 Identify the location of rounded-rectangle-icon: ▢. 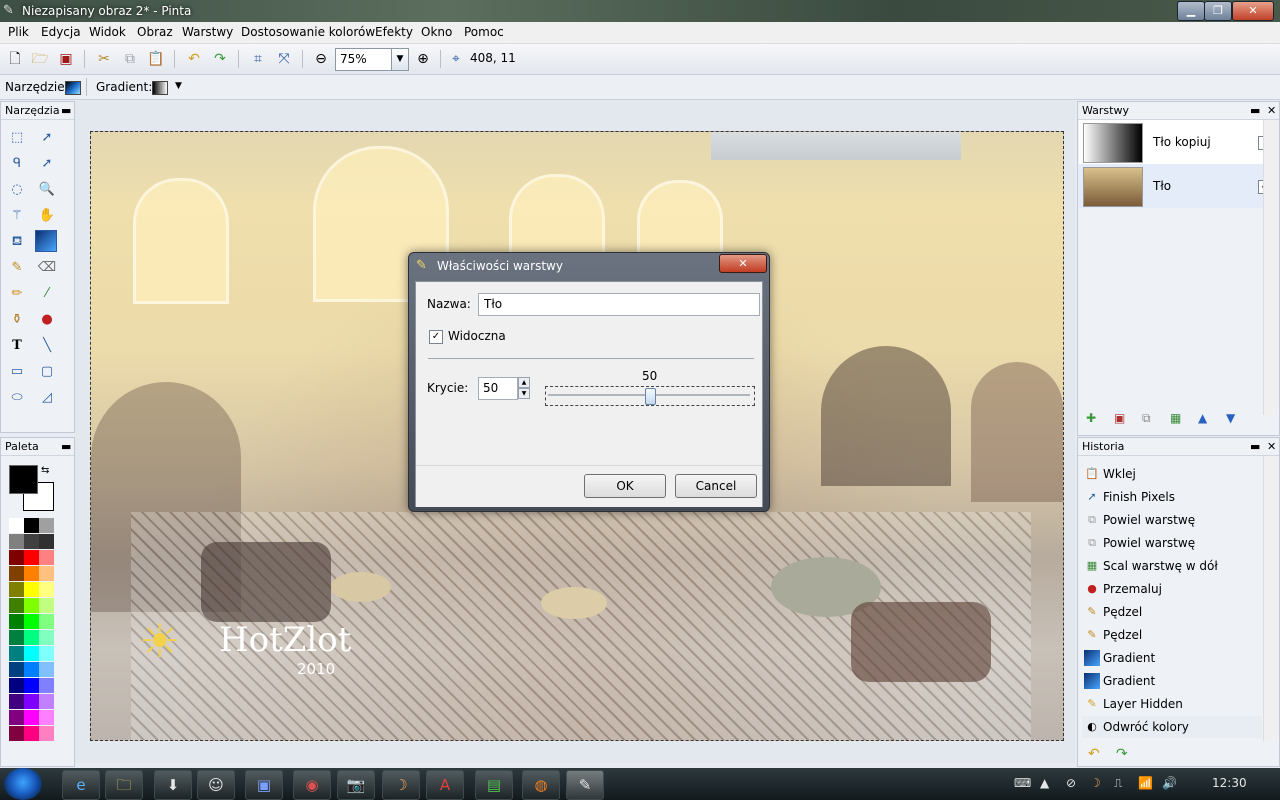
(47, 372).